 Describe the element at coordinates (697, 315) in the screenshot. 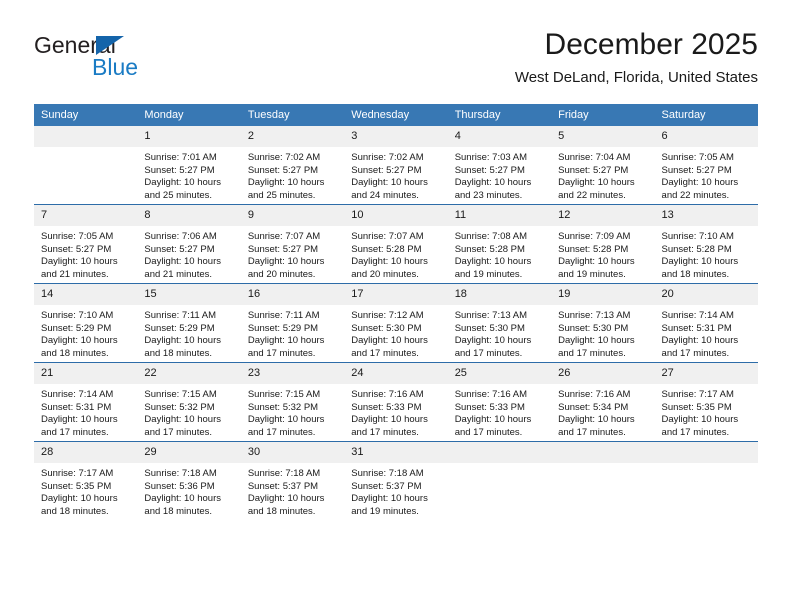

I see `sunrise-text: Sunrise: 7:14 AM` at that location.